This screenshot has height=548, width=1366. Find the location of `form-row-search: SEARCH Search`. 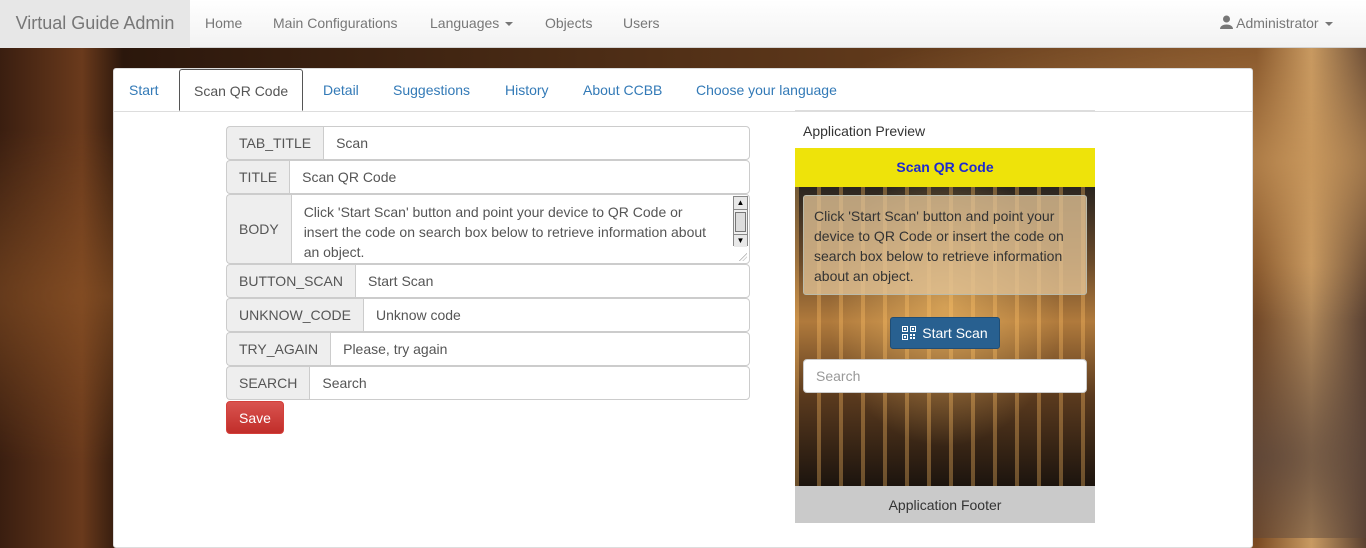

form-row-search: SEARCH Search is located at coordinates (488, 383).